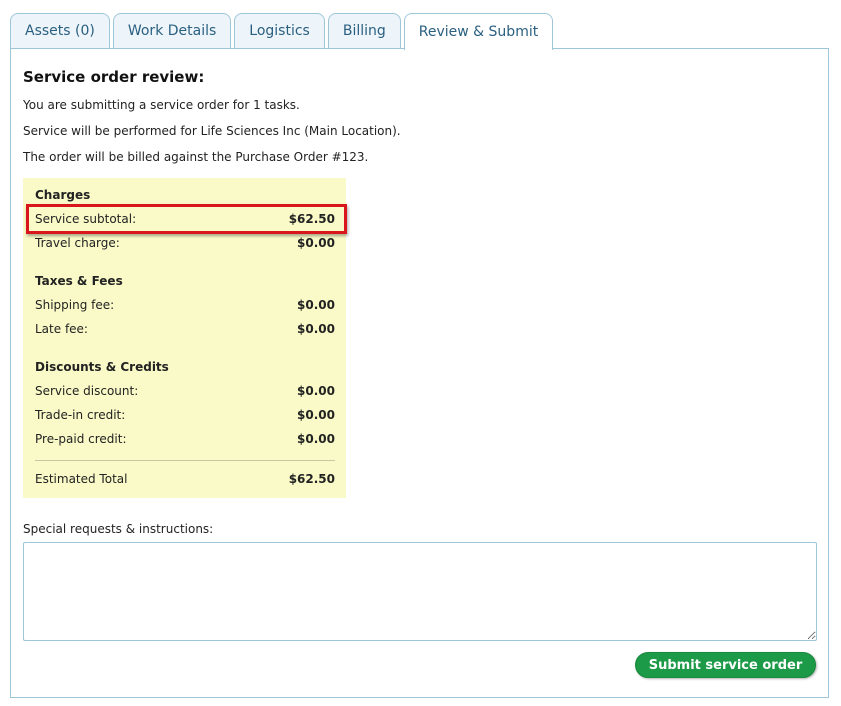  I want to click on special-requests-label: Special requests & instructions:, so click(118, 529).